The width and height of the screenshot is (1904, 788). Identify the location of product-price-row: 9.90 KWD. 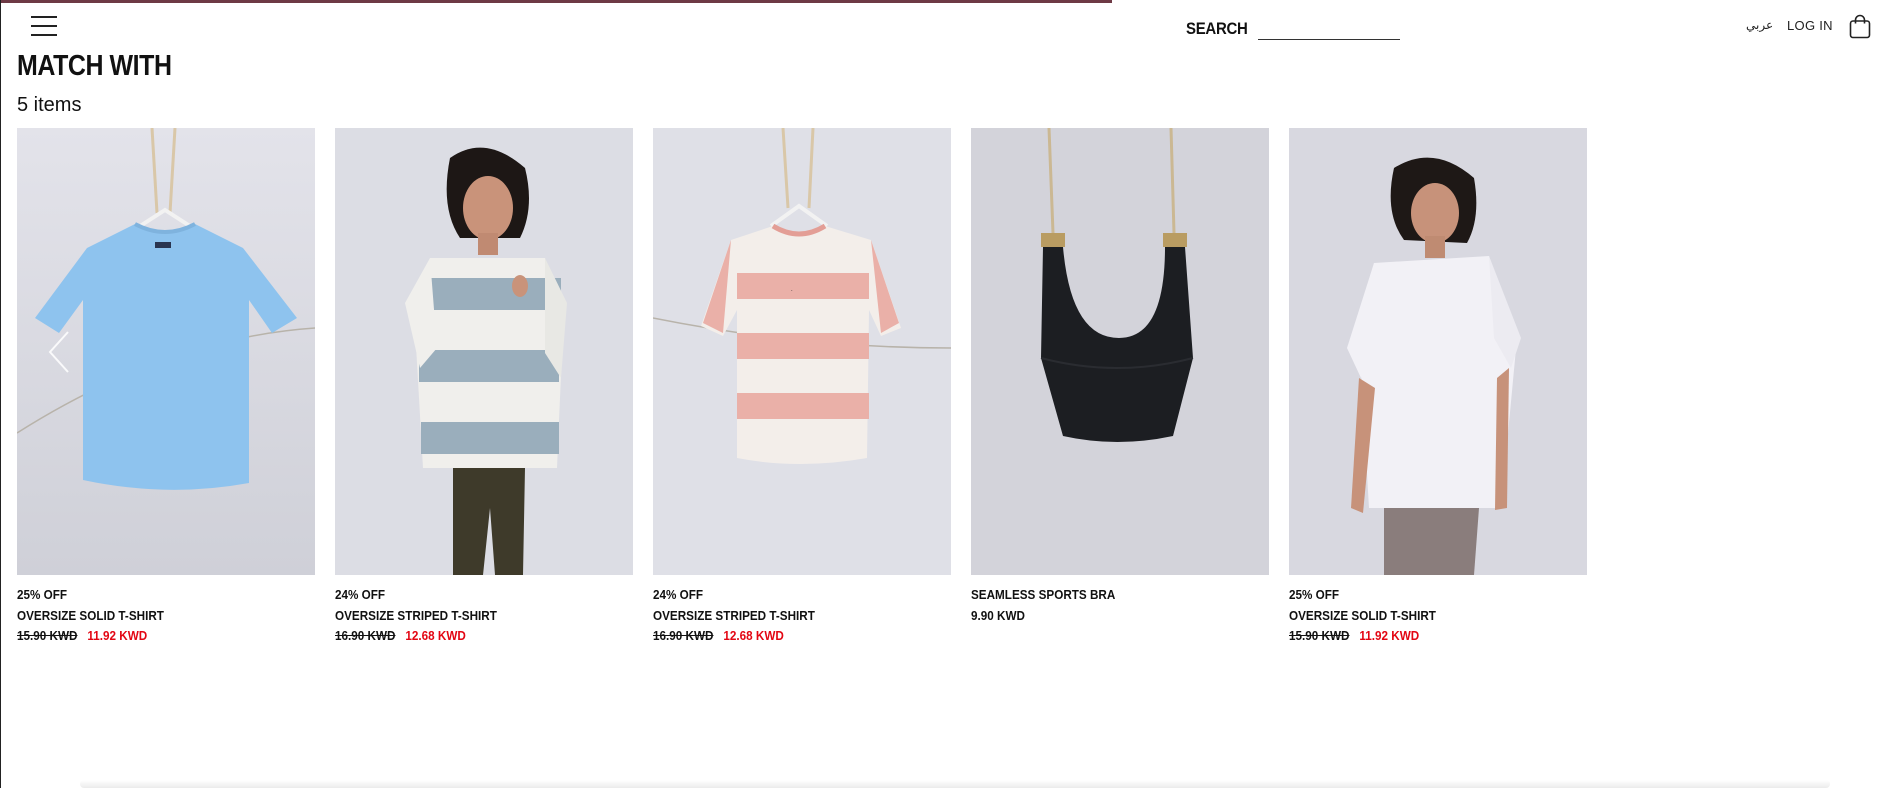
(998, 615).